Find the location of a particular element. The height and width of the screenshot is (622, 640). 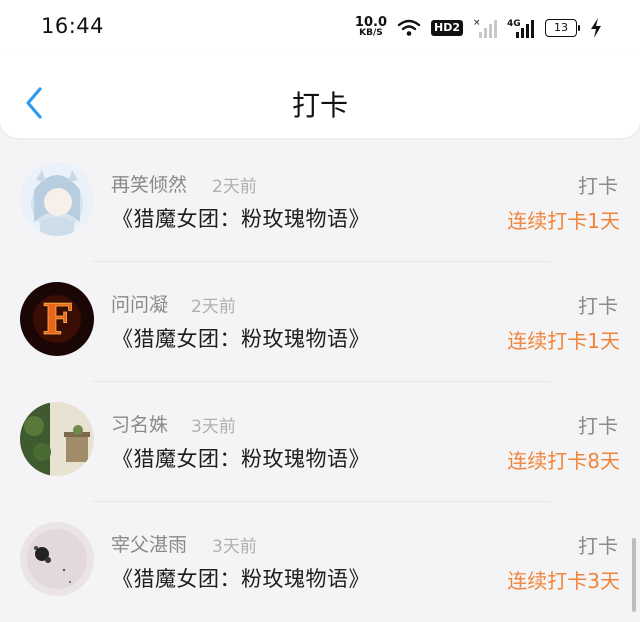

nav-header: 打卡 is located at coordinates (320, 97).